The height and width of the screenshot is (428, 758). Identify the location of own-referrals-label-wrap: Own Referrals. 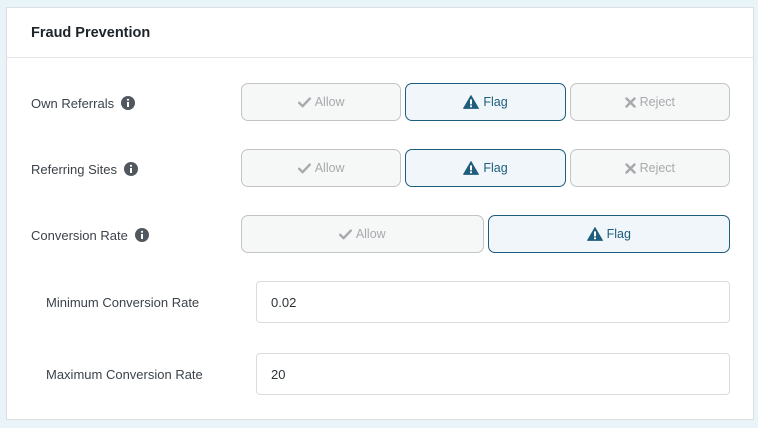
(83, 103).